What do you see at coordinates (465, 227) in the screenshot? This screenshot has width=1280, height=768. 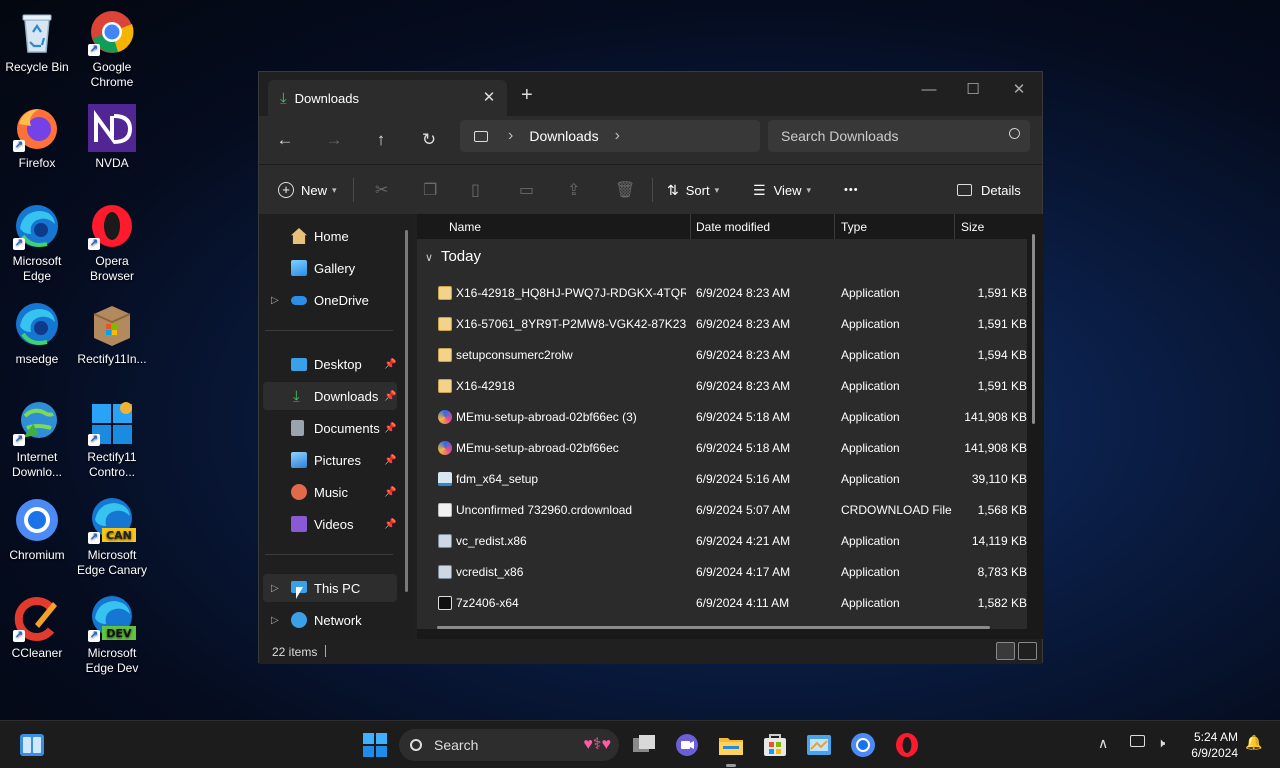 I see `column-header-name: Name` at bounding box center [465, 227].